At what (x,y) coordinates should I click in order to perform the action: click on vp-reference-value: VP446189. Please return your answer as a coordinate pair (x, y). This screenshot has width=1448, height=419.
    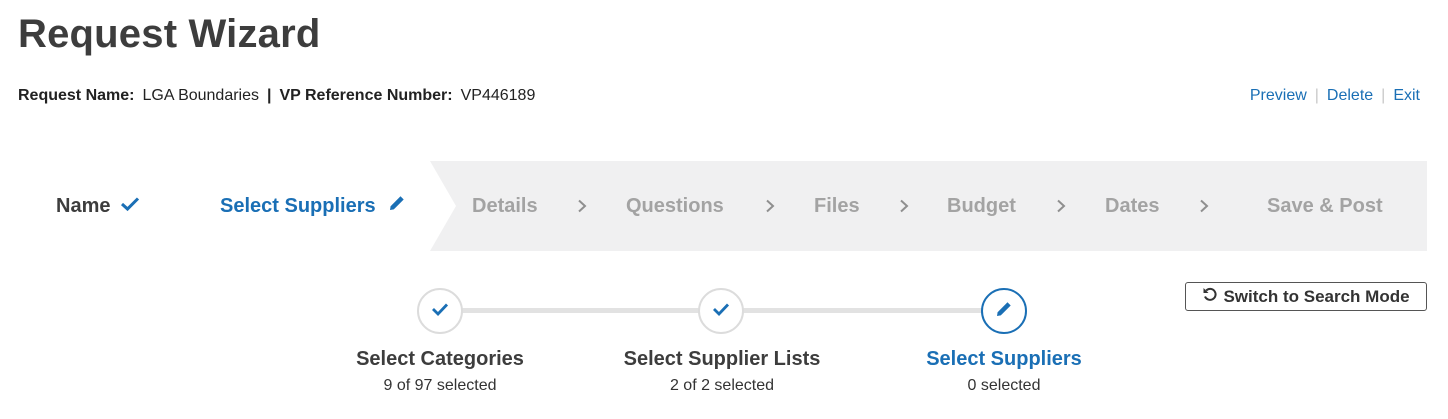
    Looking at the image, I should click on (498, 95).